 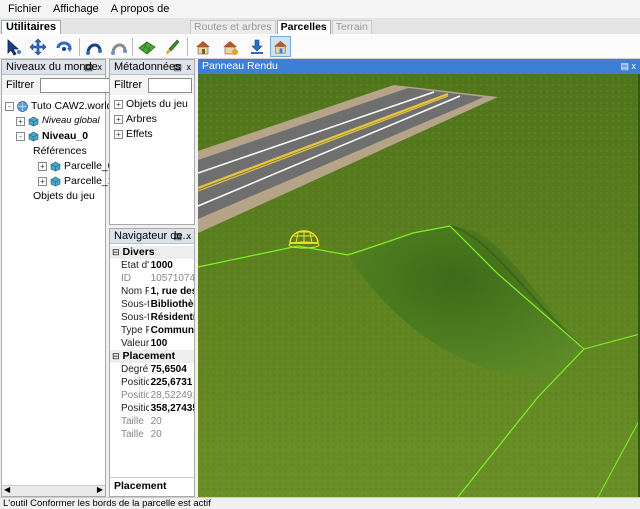 I want to click on brush-tree-icon, so click(x=171, y=46).